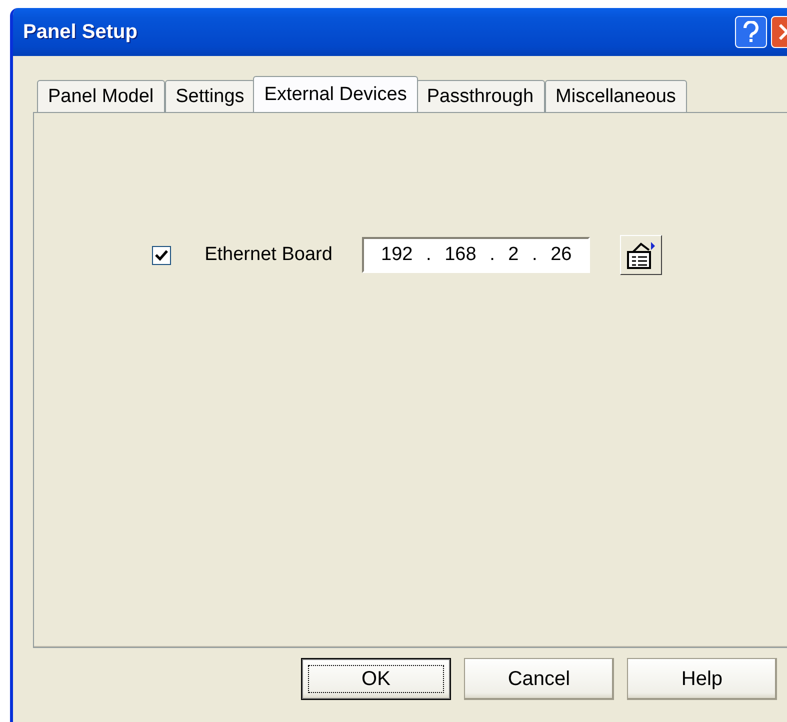 This screenshot has width=787, height=722. Describe the element at coordinates (615, 96) in the screenshot. I see `tab: Miscellaneous` at that location.